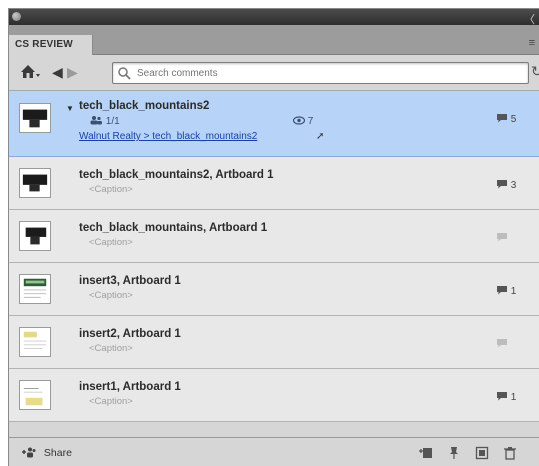 Image resolution: width=539 pixels, height=466 pixels. I want to click on comment-count-value: 3, so click(513, 185).